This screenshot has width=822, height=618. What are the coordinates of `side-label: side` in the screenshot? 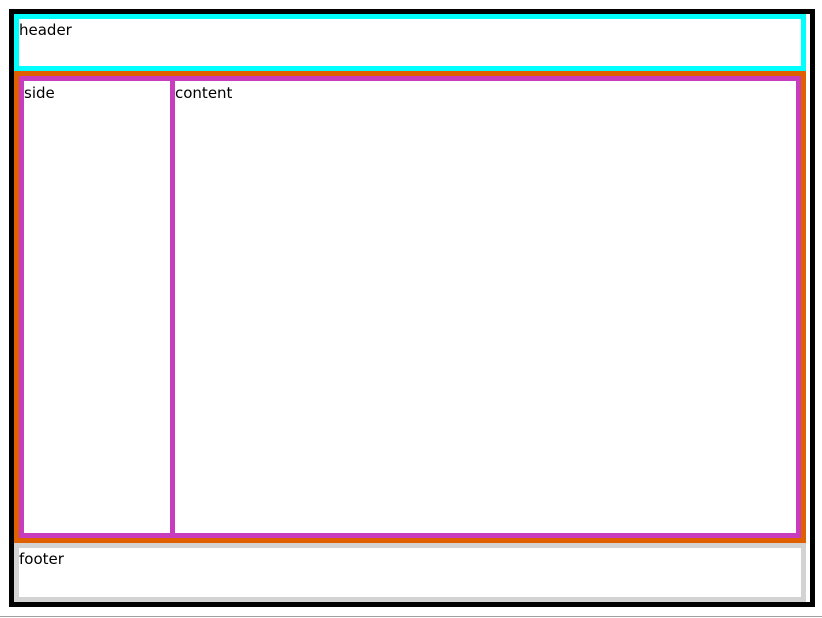 It's located at (39, 93).